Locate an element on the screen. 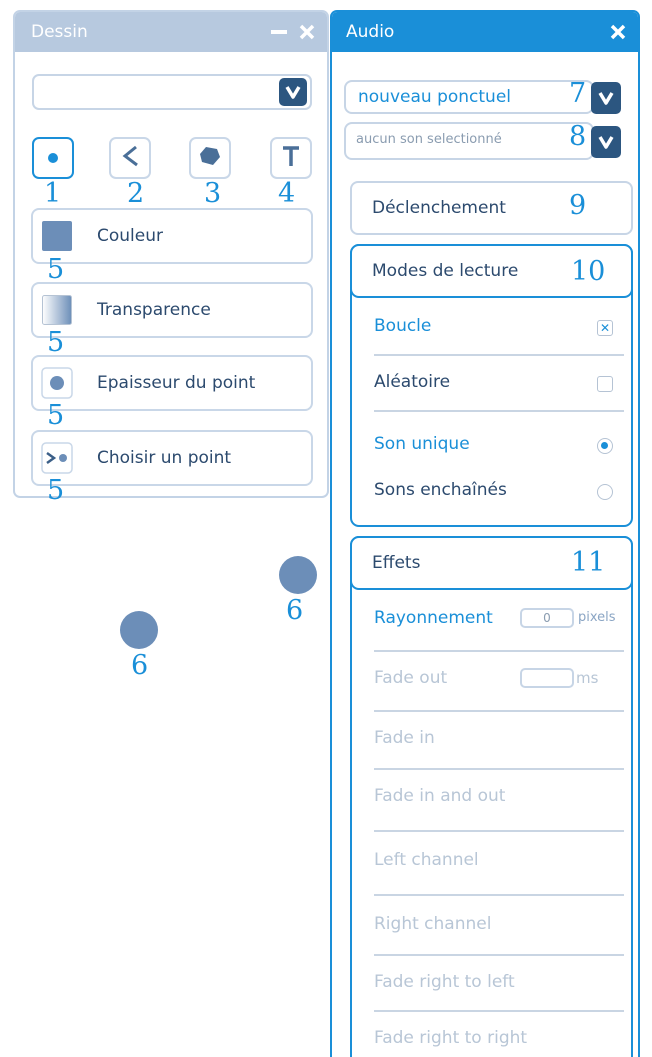 The width and height of the screenshot is (652, 1057). couleur-label: Couleur is located at coordinates (130, 236).